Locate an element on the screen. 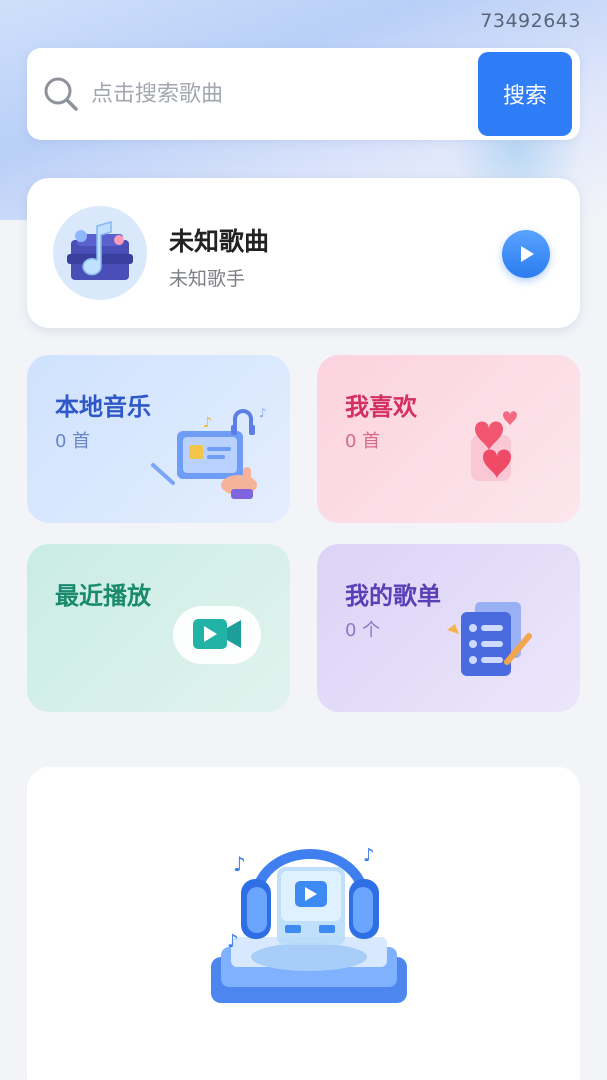  search-bar: 搜索 is located at coordinates (303, 94).